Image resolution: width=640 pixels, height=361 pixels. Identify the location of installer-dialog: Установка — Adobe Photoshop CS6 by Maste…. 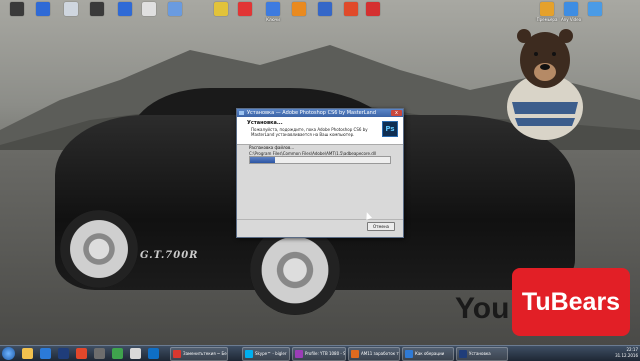
(320, 173).